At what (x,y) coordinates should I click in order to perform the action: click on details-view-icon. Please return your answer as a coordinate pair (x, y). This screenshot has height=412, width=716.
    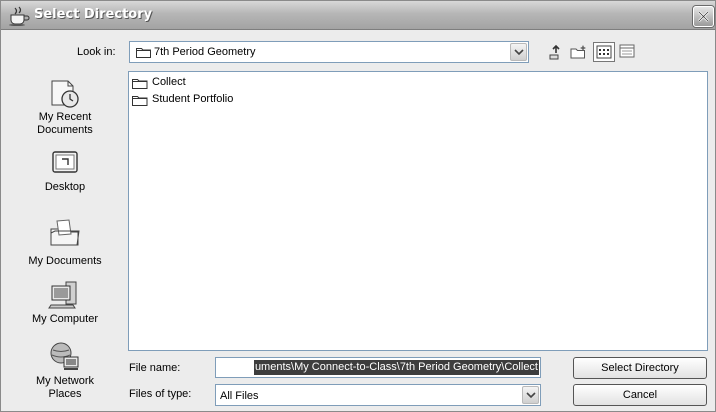
    Looking at the image, I should click on (627, 51).